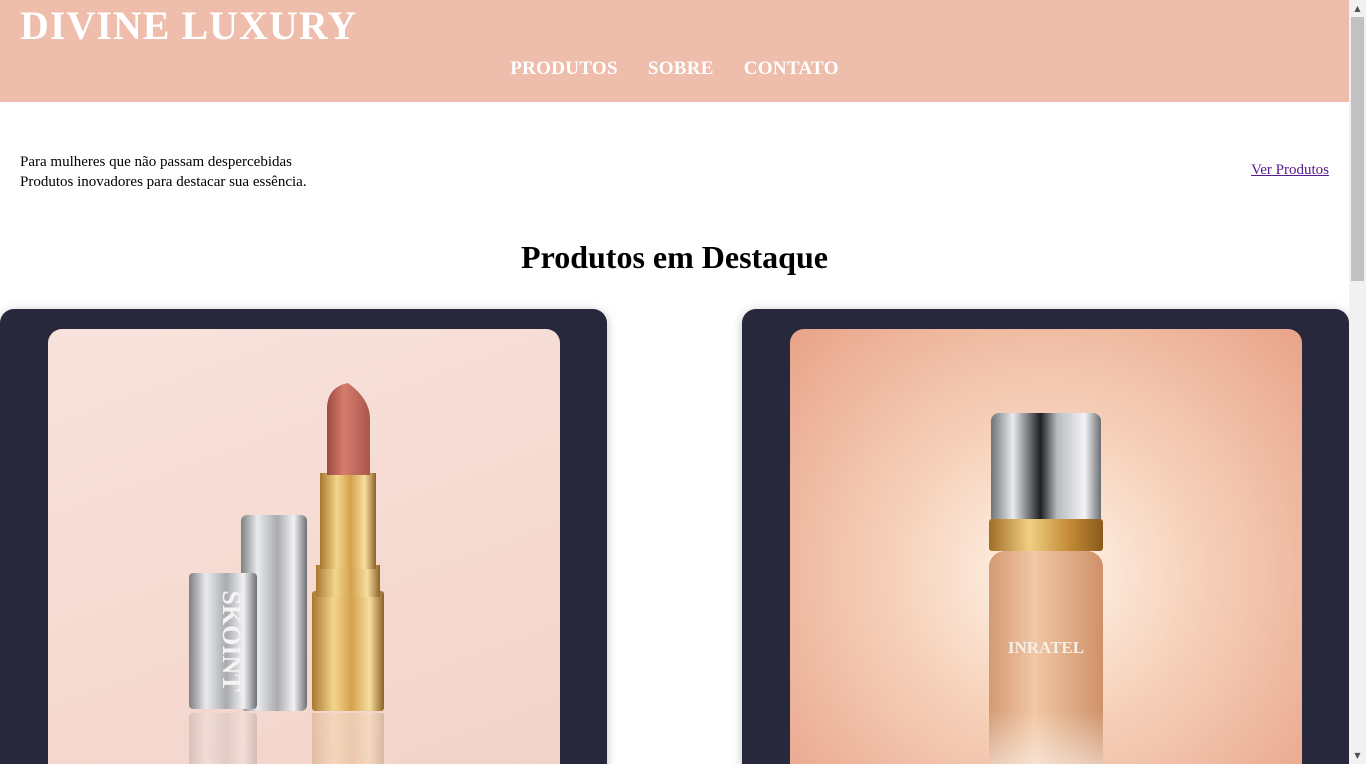 The height and width of the screenshot is (764, 1366). Describe the element at coordinates (674, 51) in the screenshot. I see `site-header: DIVINE LUXURY PRODUTOS SOBRE CONTATO` at that location.